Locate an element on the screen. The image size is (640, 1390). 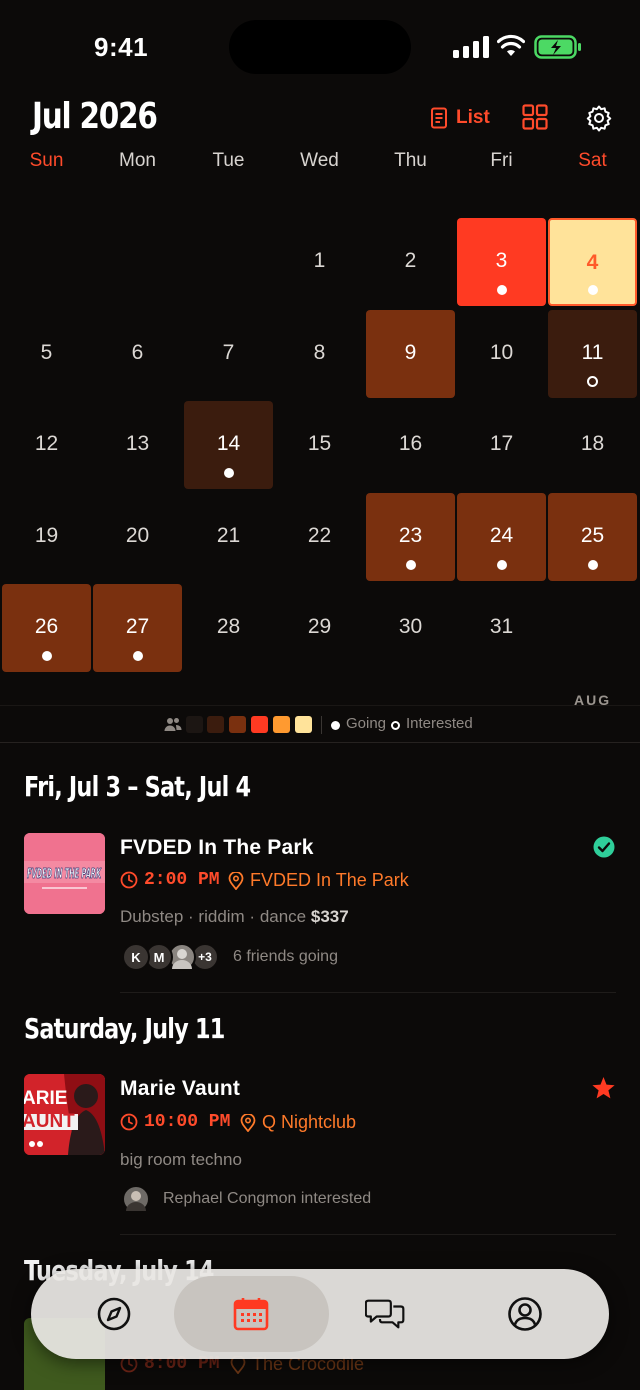
calendar-day: 5 is located at coordinates (46, 354).